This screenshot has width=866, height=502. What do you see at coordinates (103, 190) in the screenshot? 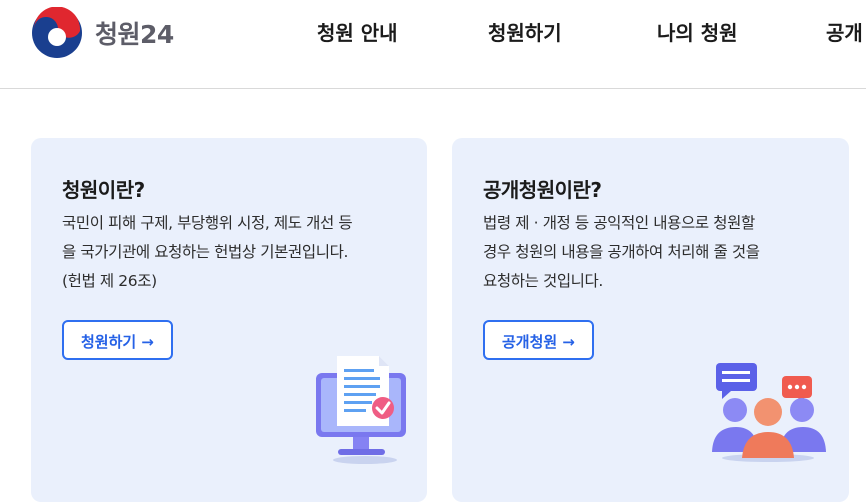
I see `card-title: 청원이란?` at bounding box center [103, 190].